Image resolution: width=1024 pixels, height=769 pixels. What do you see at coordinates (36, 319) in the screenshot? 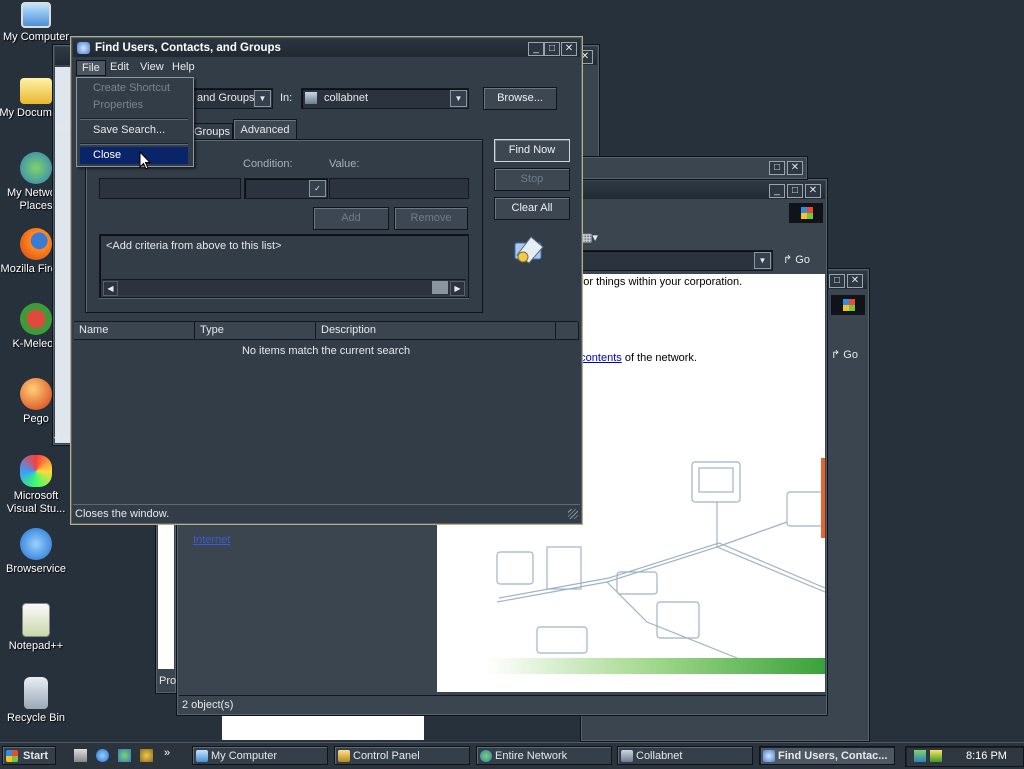
I see `kmeleon-icon` at bounding box center [36, 319].